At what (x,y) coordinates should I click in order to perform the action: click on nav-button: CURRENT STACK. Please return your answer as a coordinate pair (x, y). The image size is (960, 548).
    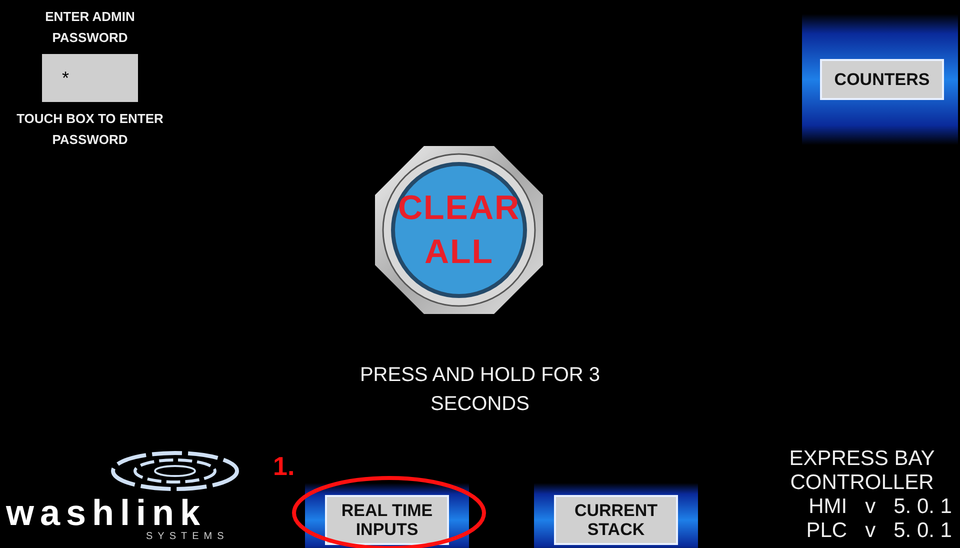
    Looking at the image, I should click on (616, 515).